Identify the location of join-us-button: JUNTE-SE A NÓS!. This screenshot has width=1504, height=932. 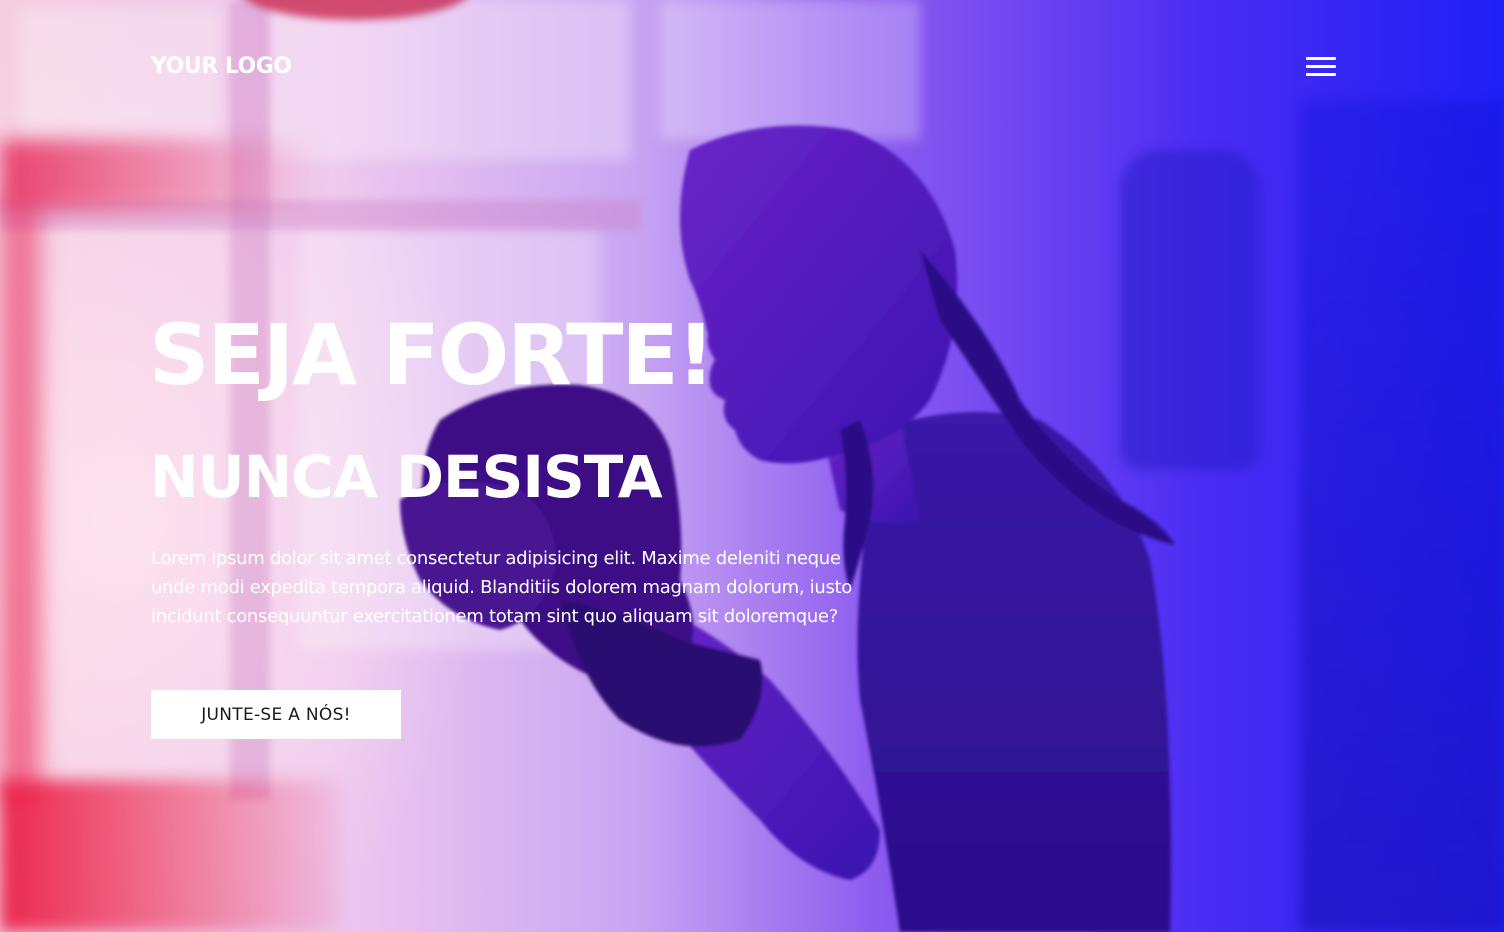
(276, 714).